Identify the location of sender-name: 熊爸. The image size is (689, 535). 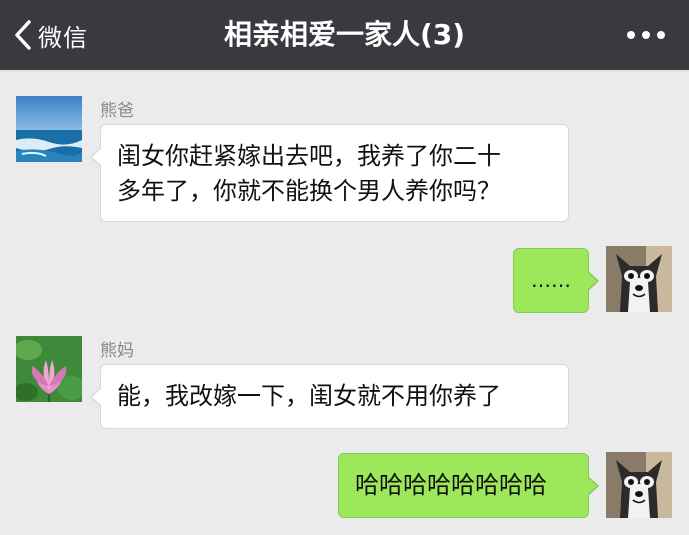
(117, 111).